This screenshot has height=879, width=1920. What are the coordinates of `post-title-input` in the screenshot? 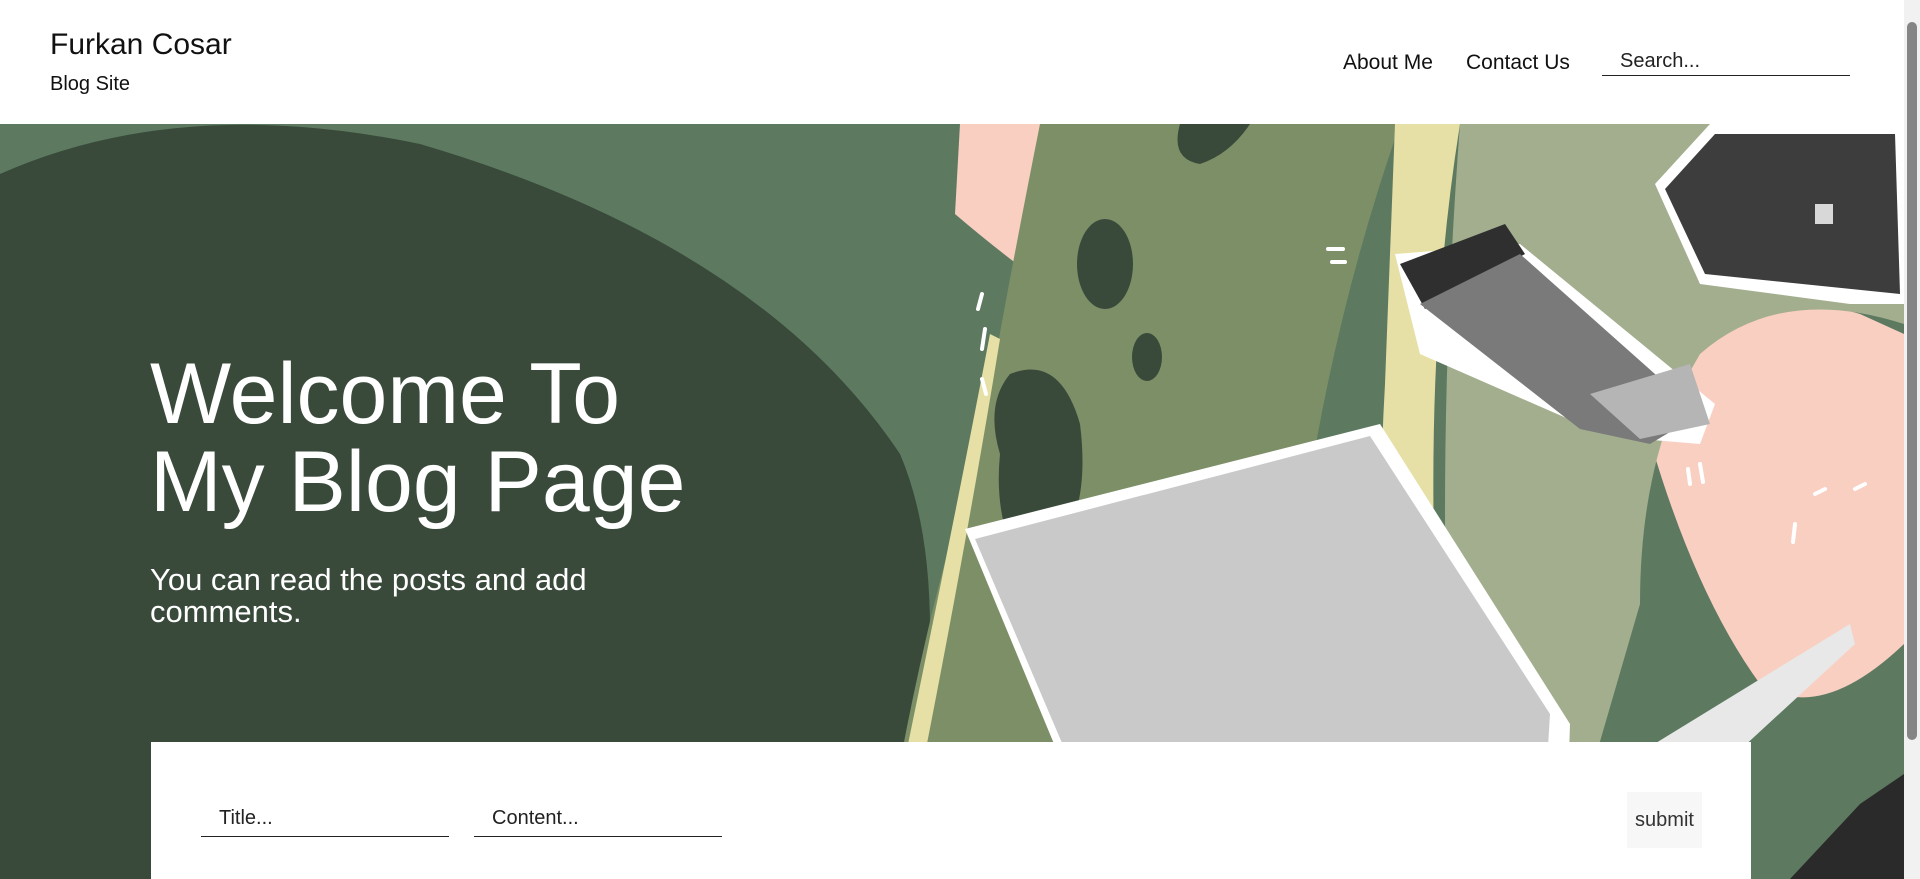 It's located at (325, 819).